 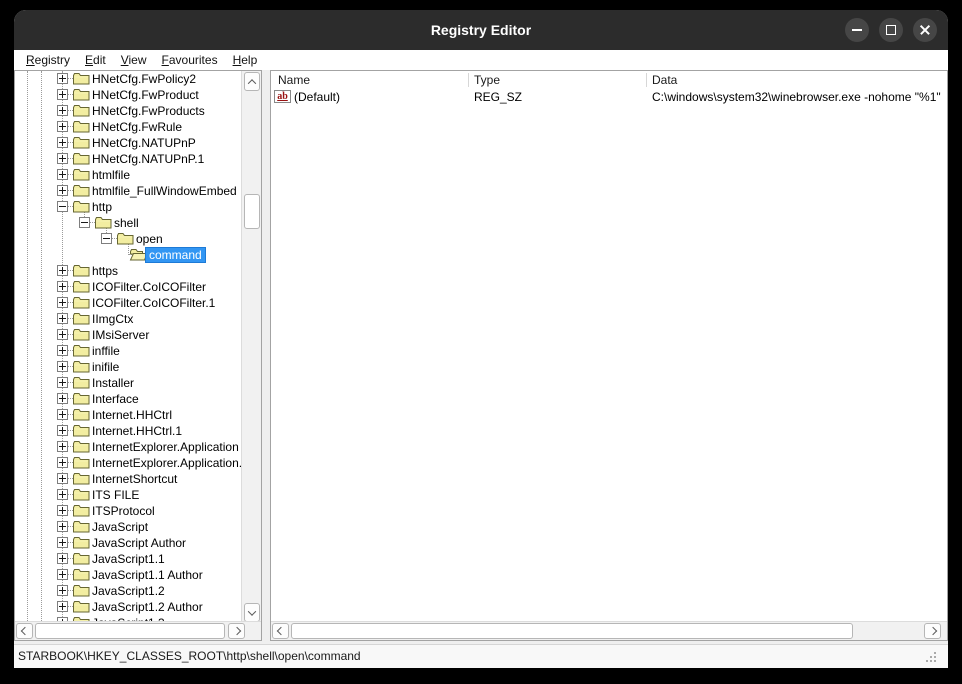 What do you see at coordinates (138, 527) in the screenshot?
I see `tree-item-javascript: JavaScript` at bounding box center [138, 527].